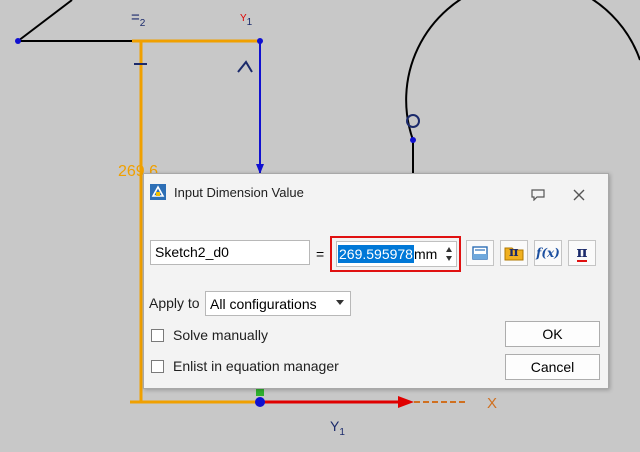 Image resolution: width=640 pixels, height=452 pixels. I want to click on dialog-title: Input Dimension Value, so click(239, 192).